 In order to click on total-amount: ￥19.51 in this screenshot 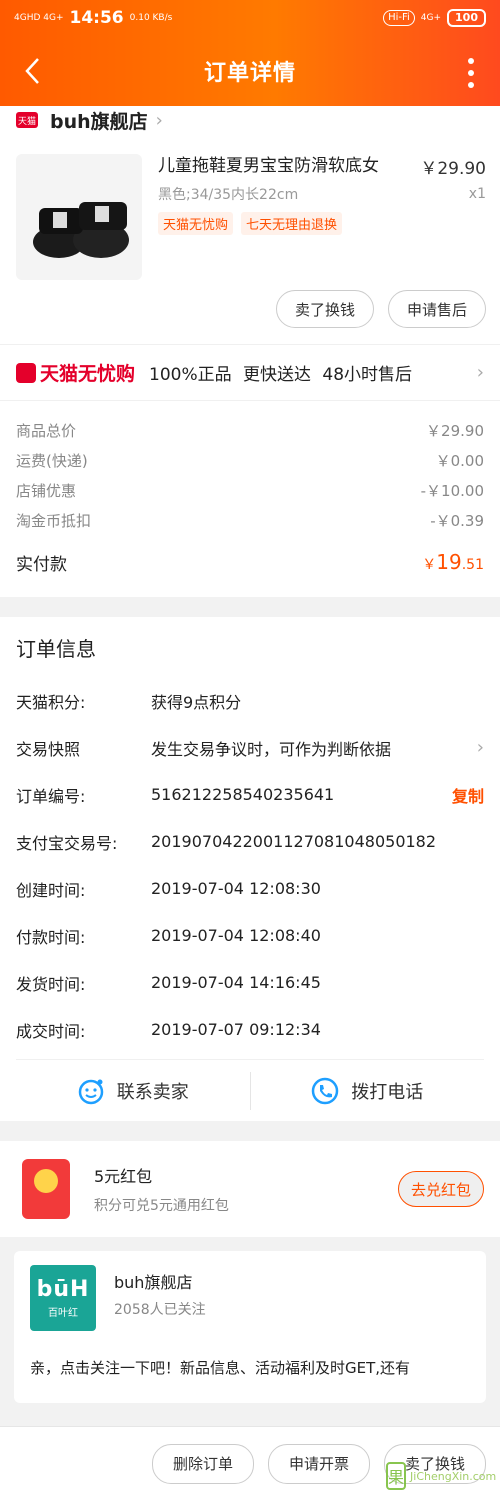, I will do `click(453, 562)`.